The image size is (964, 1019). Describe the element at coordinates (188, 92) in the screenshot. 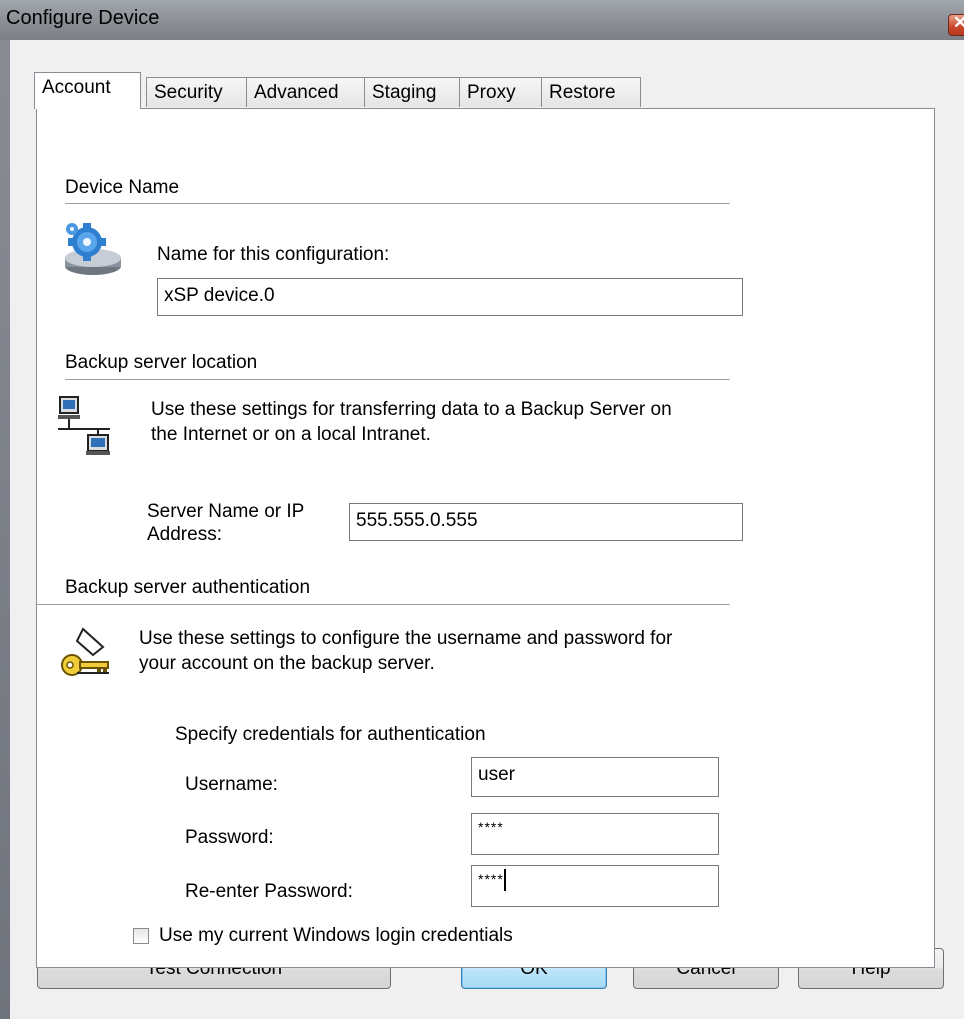

I see `tab-security-label: Security` at that location.